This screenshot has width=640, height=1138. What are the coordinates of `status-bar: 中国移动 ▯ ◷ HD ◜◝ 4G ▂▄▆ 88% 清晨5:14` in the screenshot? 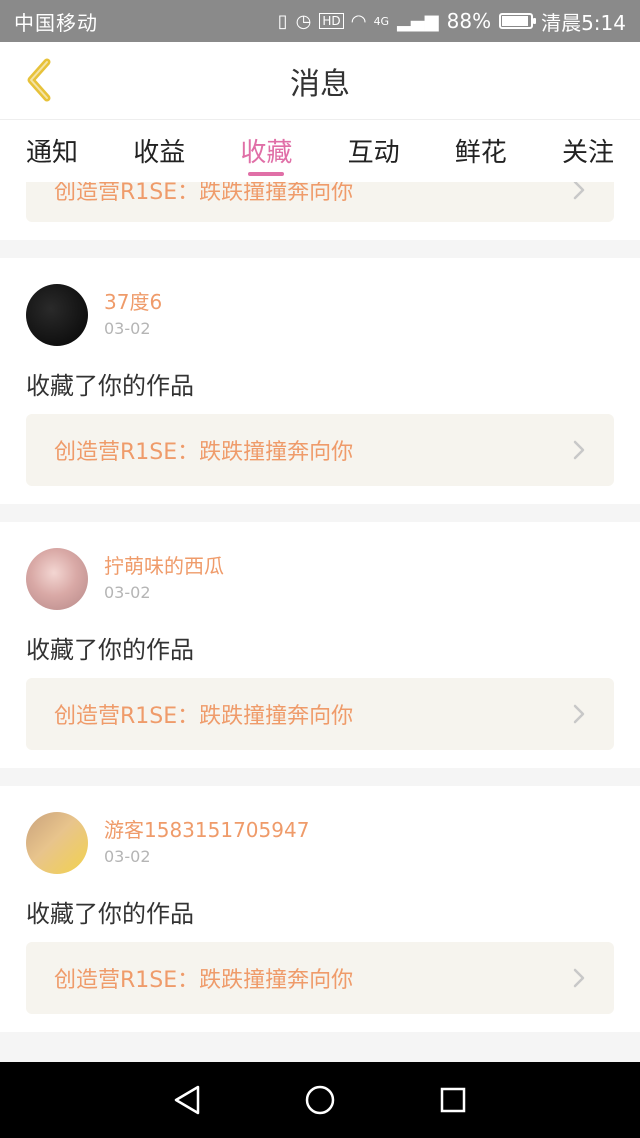 It's located at (320, 21).